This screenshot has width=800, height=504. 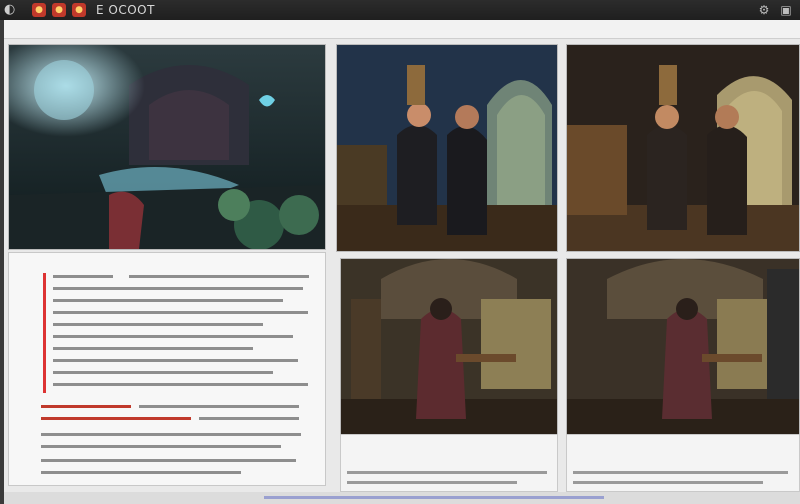 What do you see at coordinates (775, 10) in the screenshot?
I see `window-controls: ⚙ ▣` at bounding box center [775, 10].